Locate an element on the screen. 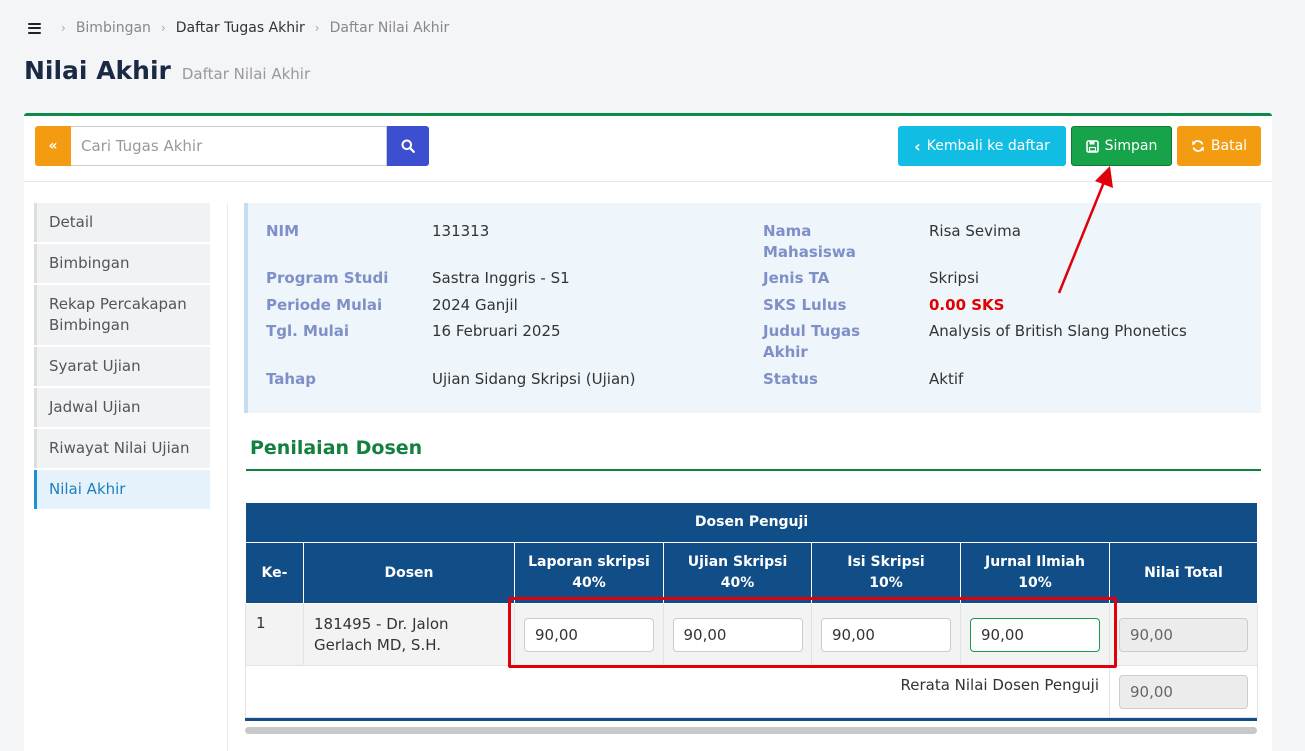  judul-label: Judul Tugas Akhir is located at coordinates (812, 341).